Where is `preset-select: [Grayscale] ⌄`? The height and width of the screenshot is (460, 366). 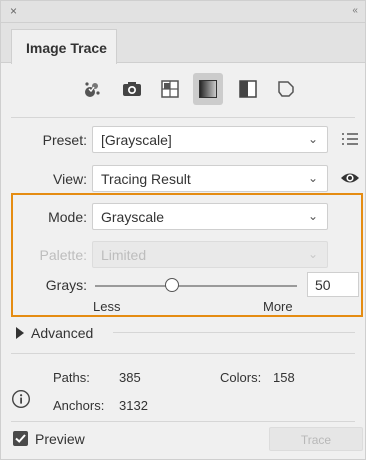 preset-select: [Grayscale] ⌄ is located at coordinates (210, 139).